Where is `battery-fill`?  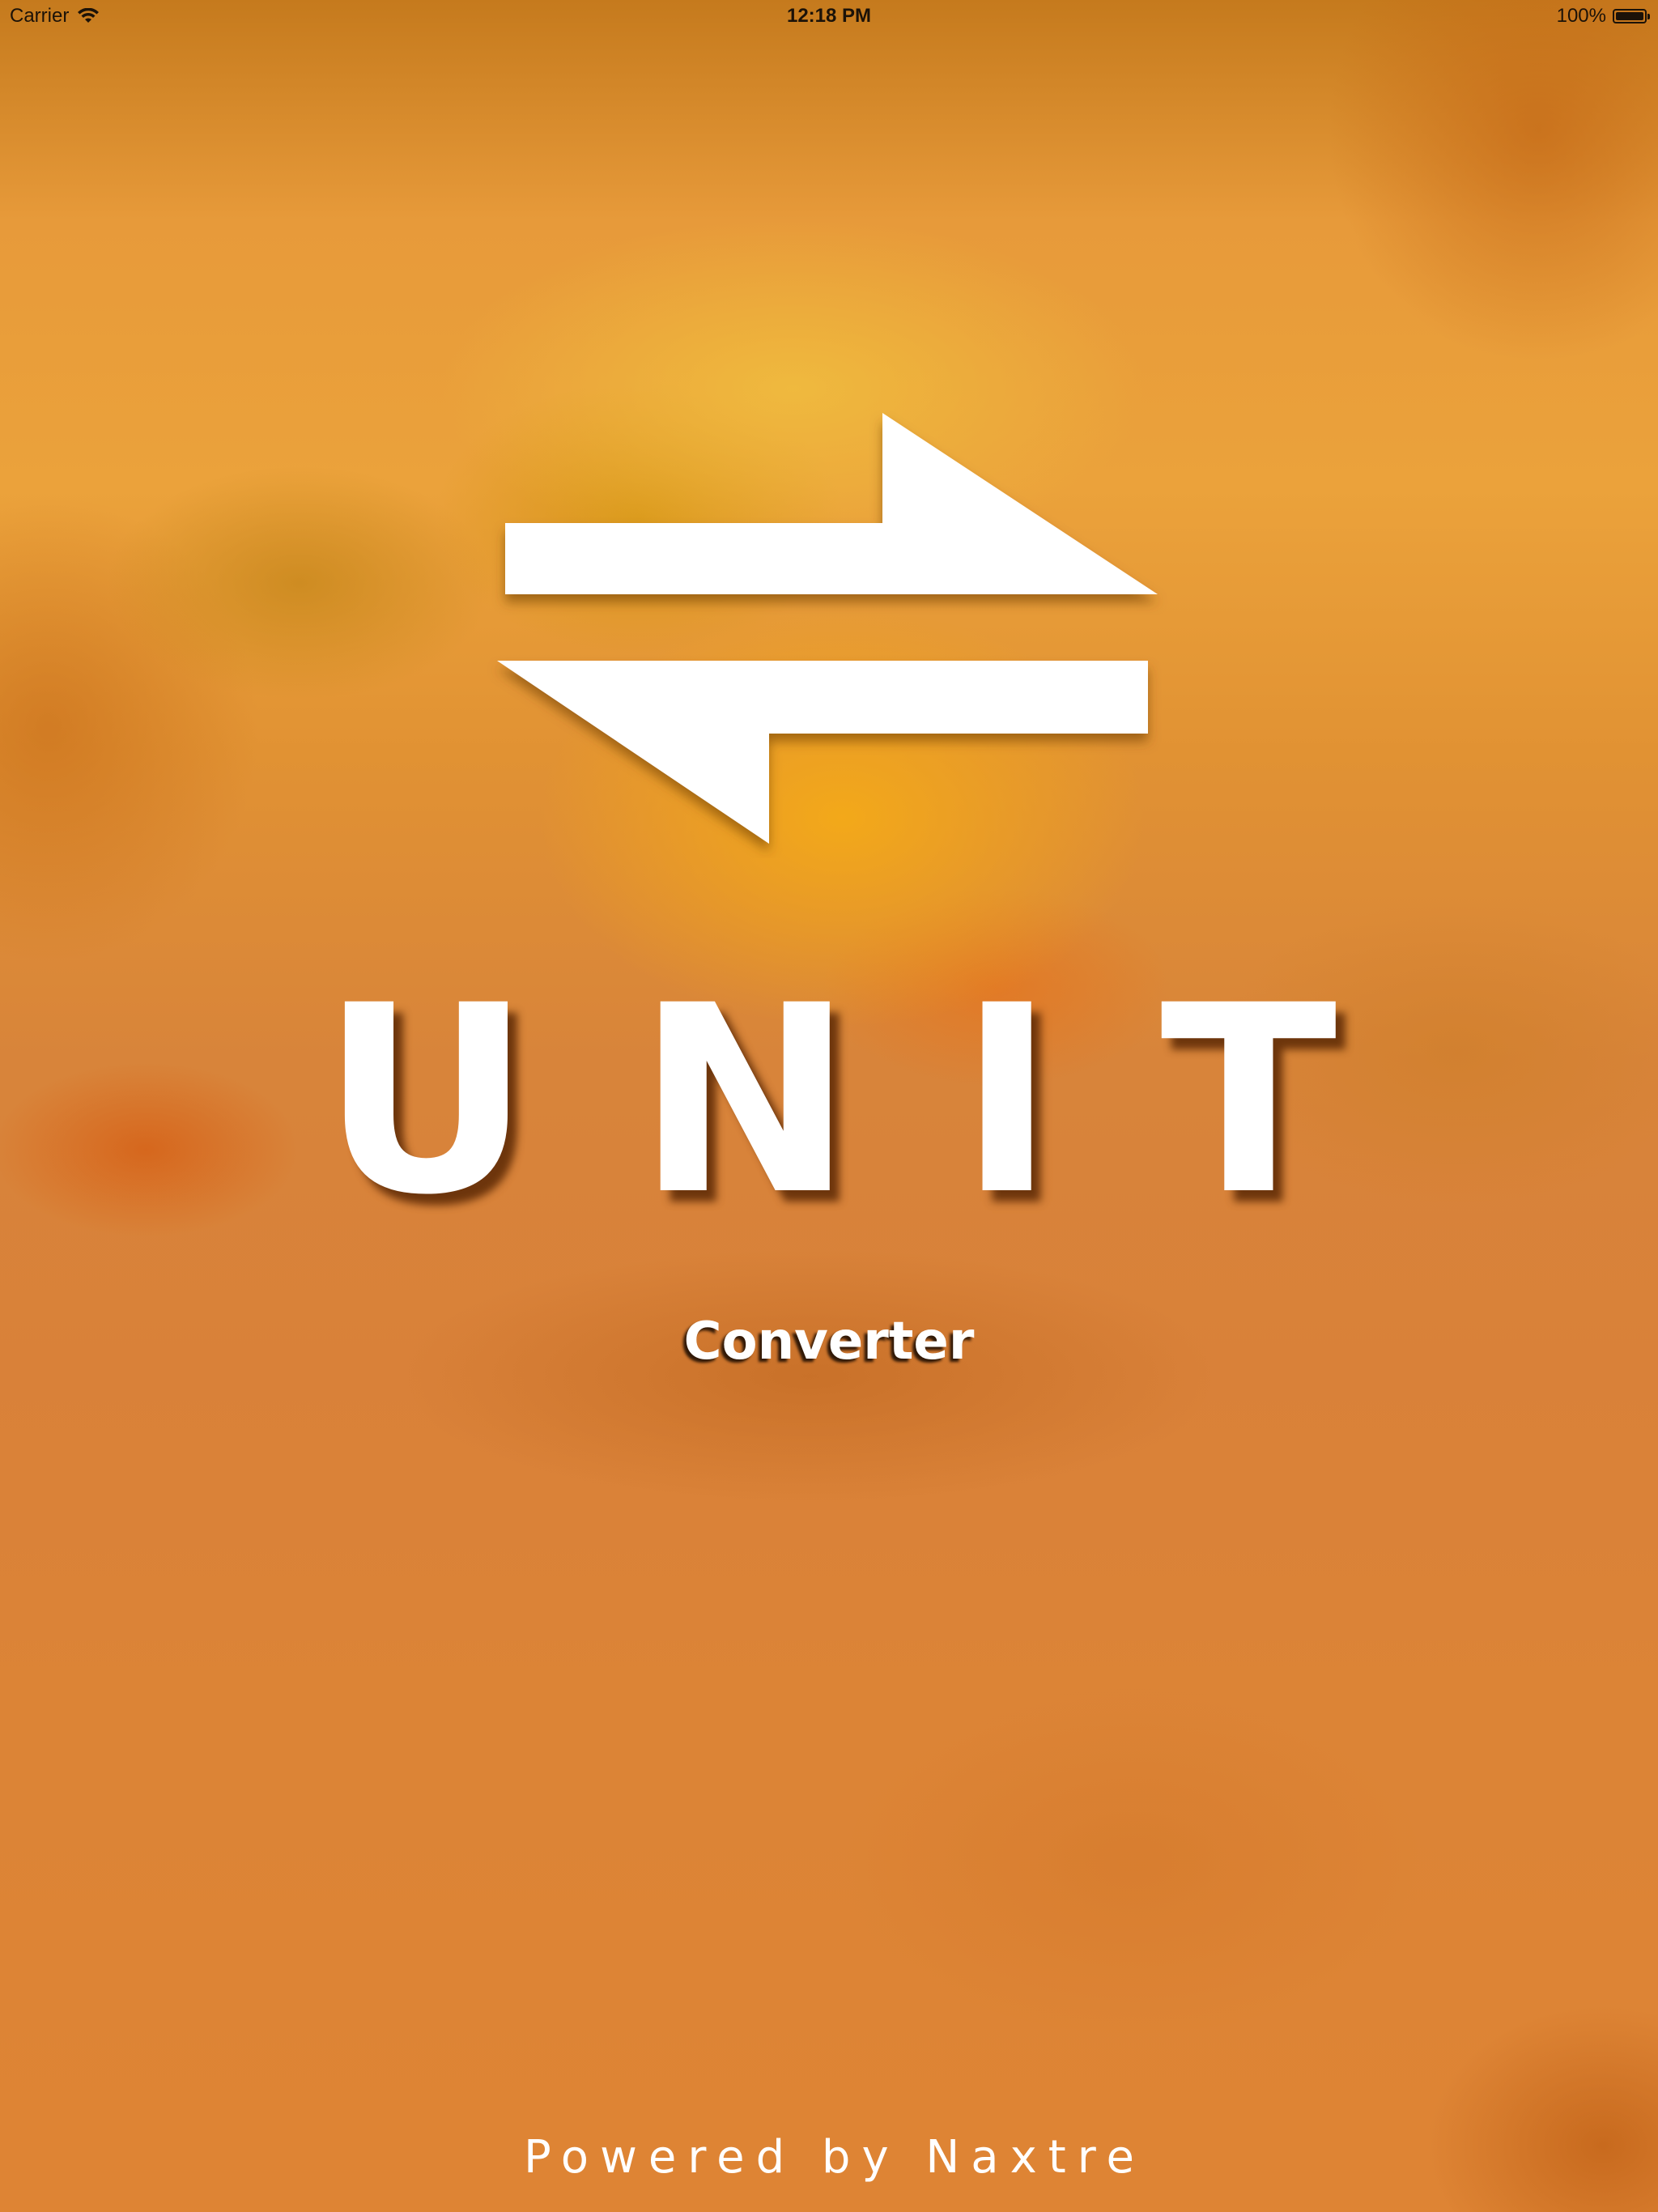 battery-fill is located at coordinates (1629, 16).